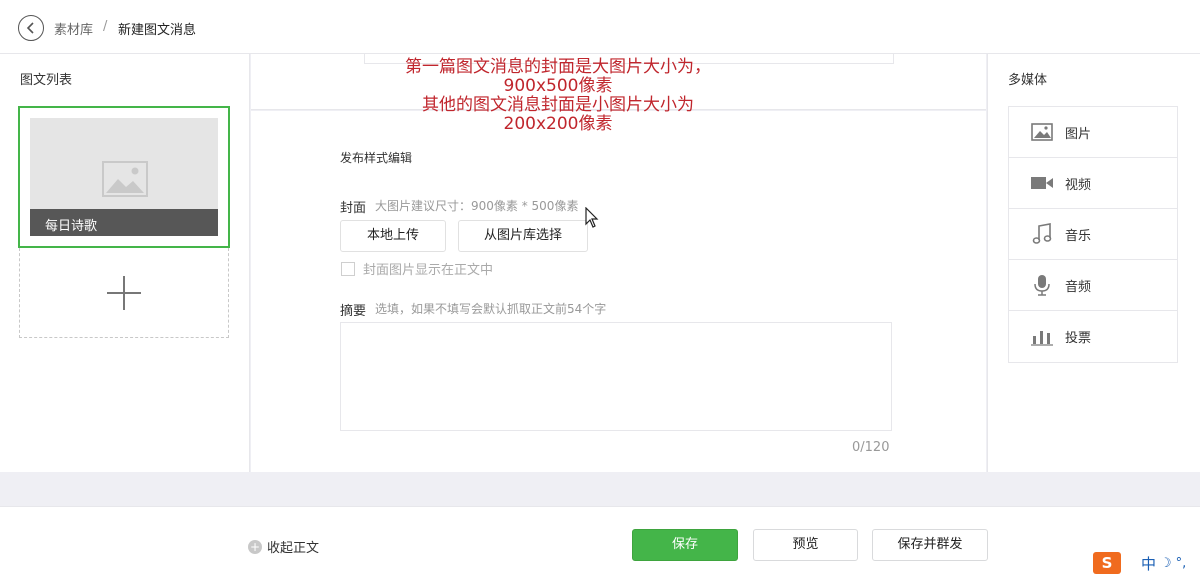  What do you see at coordinates (1042, 285) in the screenshot?
I see `microphone-icon` at bounding box center [1042, 285].